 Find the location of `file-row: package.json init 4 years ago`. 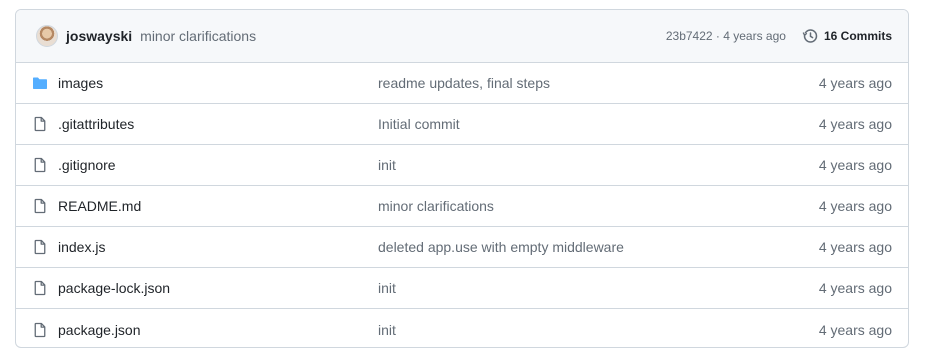

file-row: package.json init 4 years ago is located at coordinates (462, 328).